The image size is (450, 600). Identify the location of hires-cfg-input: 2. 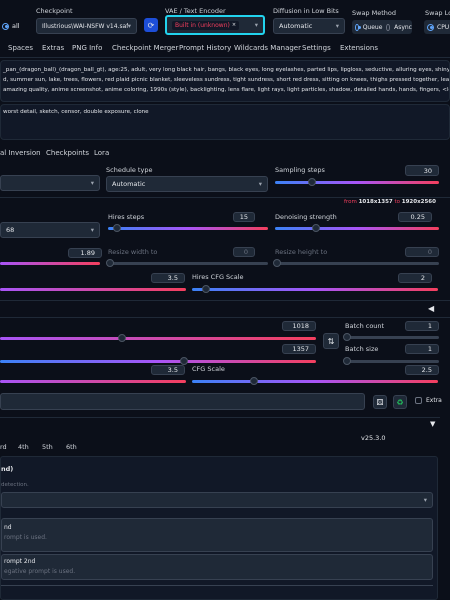
(415, 278).